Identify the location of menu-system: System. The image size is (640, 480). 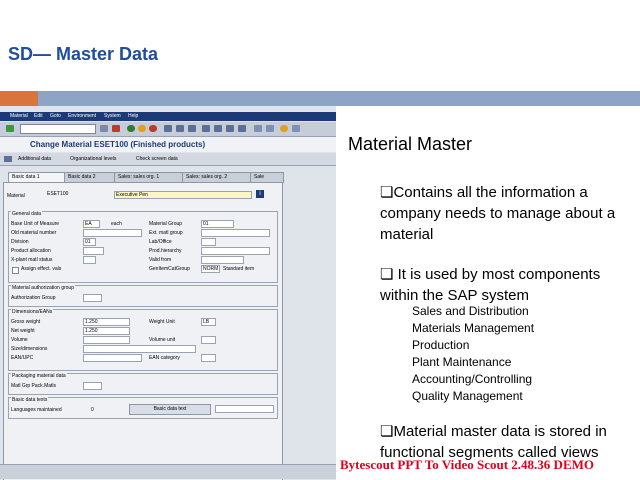
(112, 116).